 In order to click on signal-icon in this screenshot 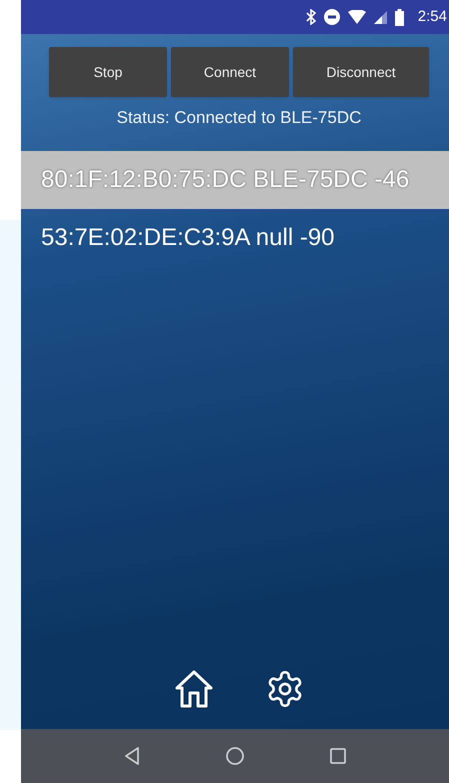, I will do `click(380, 17)`.